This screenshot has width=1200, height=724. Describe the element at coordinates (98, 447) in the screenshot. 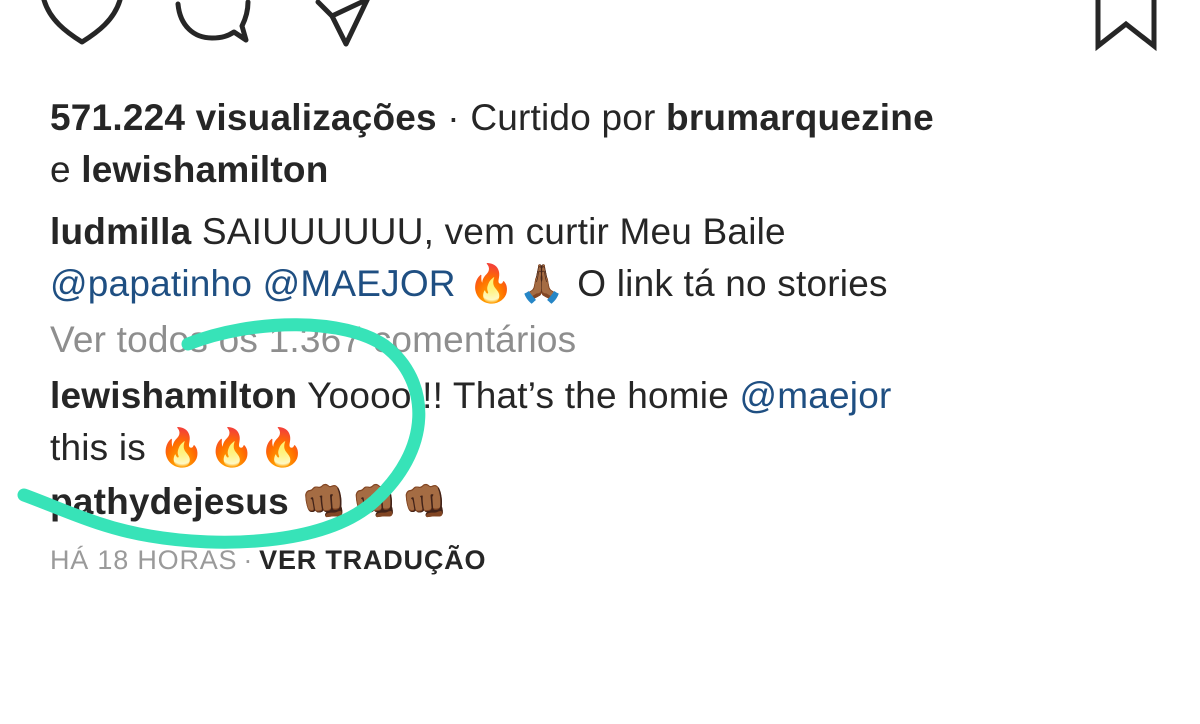

I see `comment-text-continued: this is` at that location.